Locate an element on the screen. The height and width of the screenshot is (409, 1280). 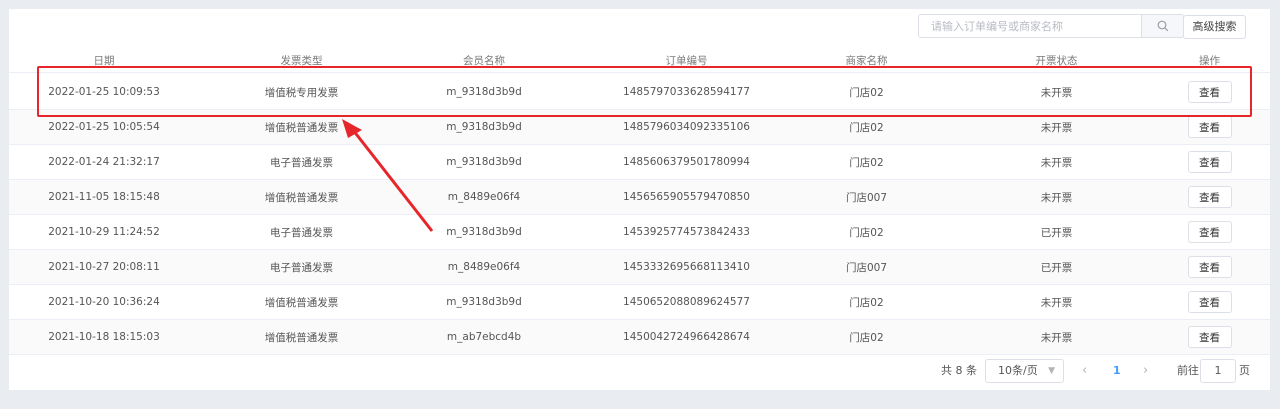
cell-date: 2021-10-18 18:15:03 is located at coordinates (104, 337).